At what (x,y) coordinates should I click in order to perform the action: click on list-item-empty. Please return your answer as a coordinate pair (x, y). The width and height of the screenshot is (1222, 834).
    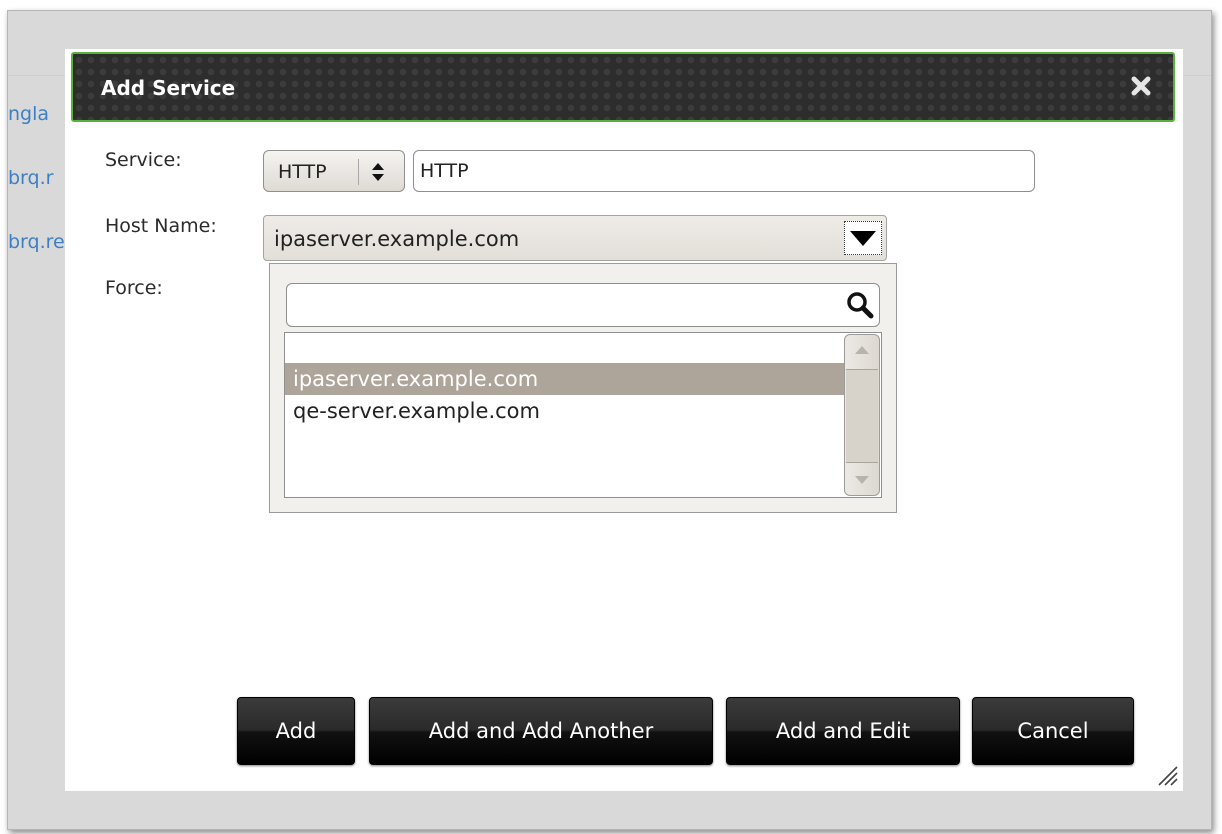
    Looking at the image, I should click on (564, 349).